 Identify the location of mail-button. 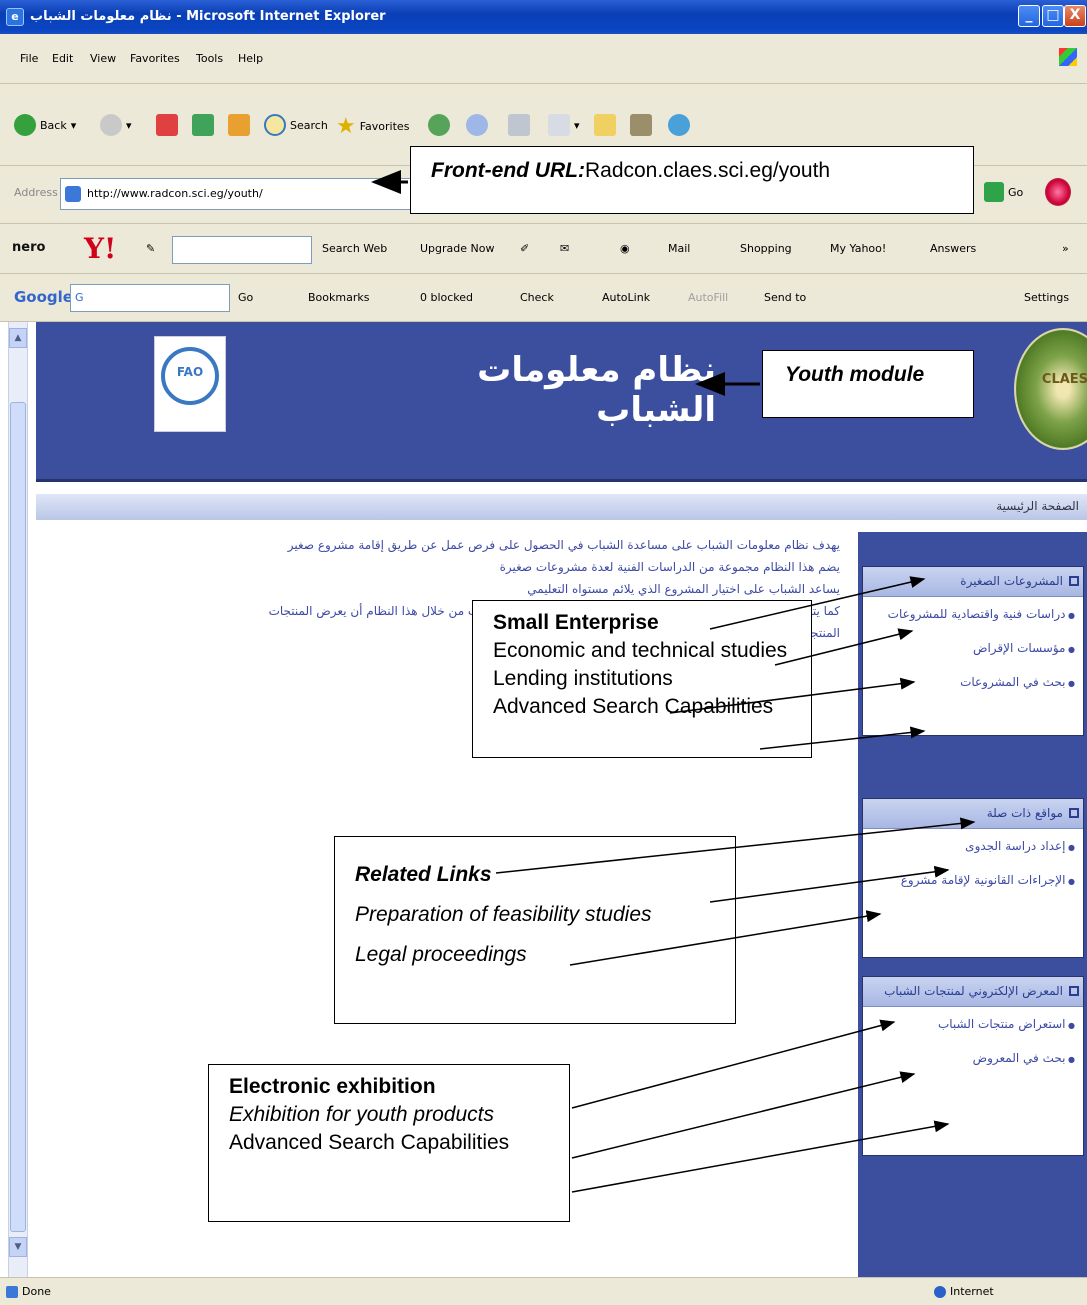
(477, 125).